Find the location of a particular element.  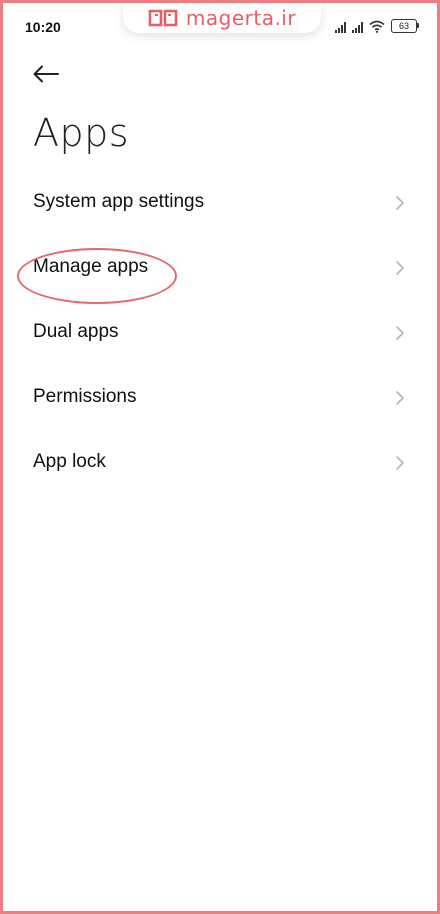

menu-item-label: App lock is located at coordinates (69, 461).